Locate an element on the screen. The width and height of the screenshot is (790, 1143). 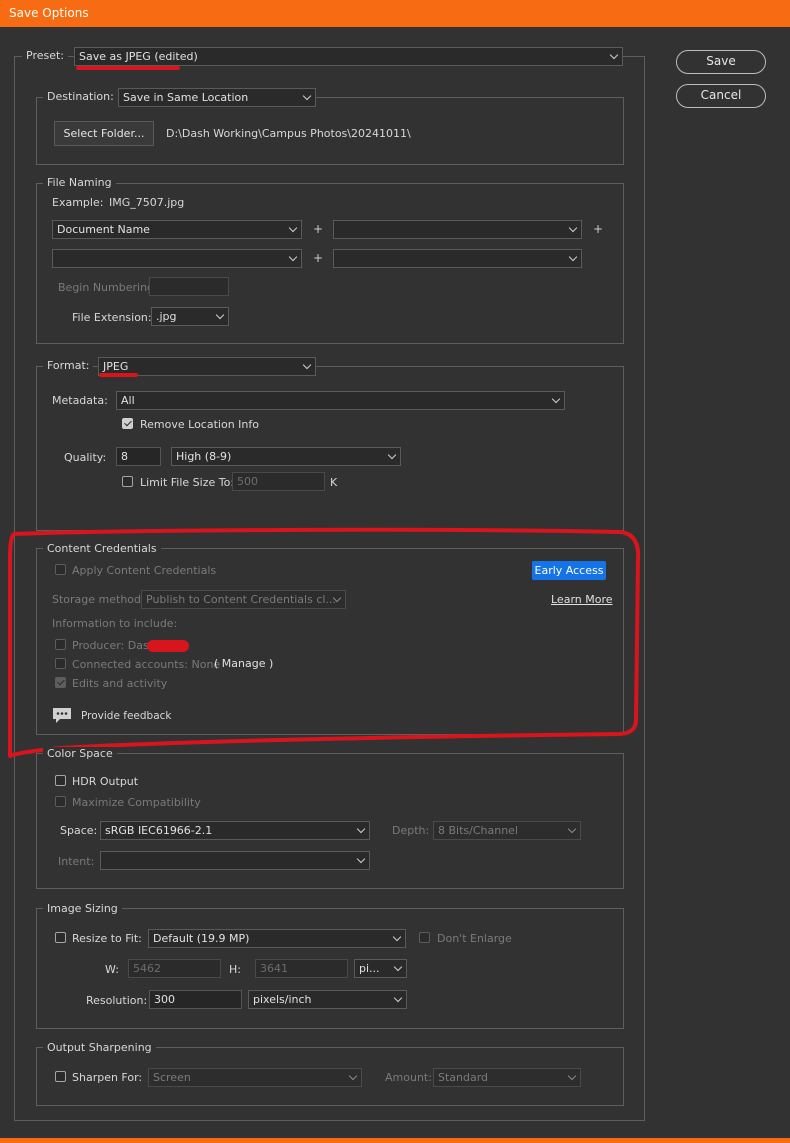
file-extension-label: File Extension: is located at coordinates (112, 317).